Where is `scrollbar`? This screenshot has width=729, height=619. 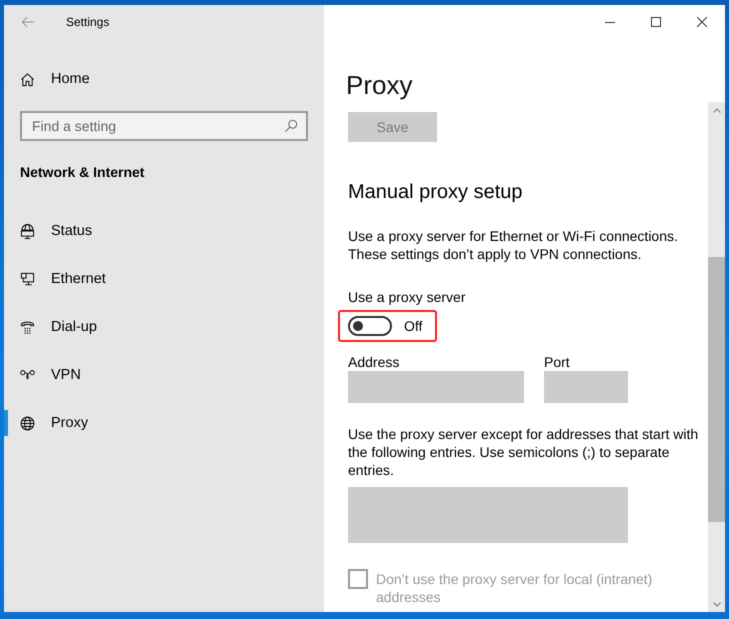 scrollbar is located at coordinates (716, 357).